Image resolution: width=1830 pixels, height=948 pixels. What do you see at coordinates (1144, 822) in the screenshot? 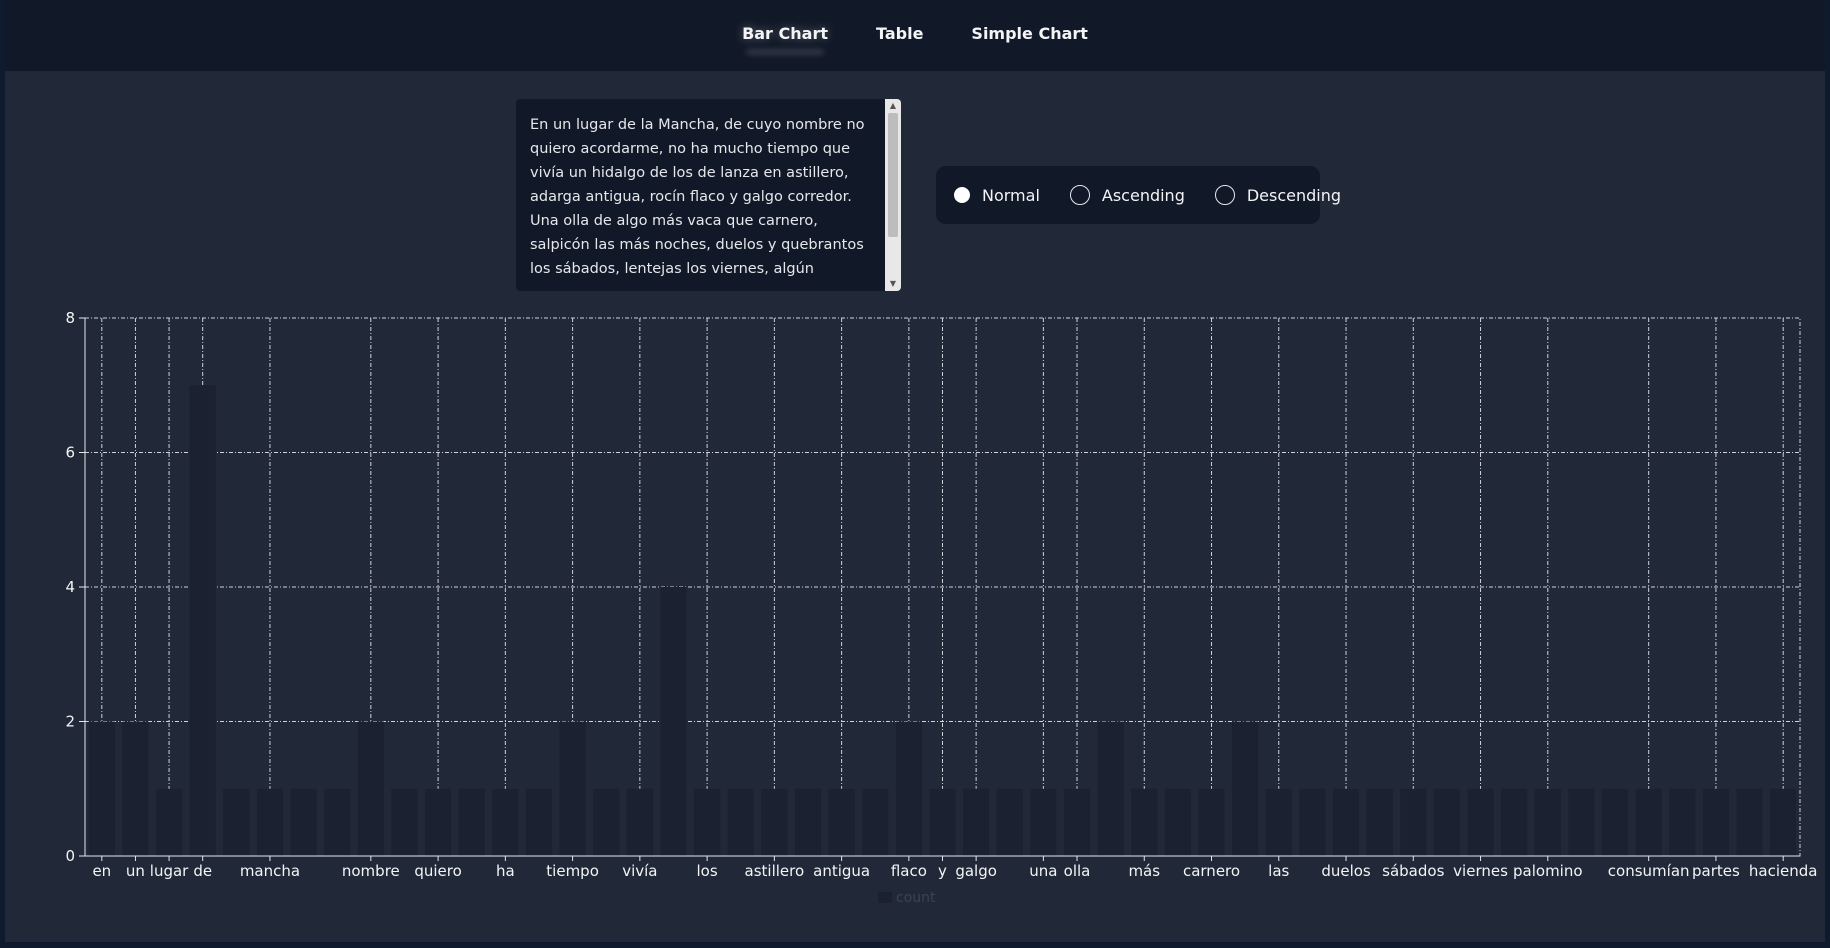
I see `bar-más` at bounding box center [1144, 822].